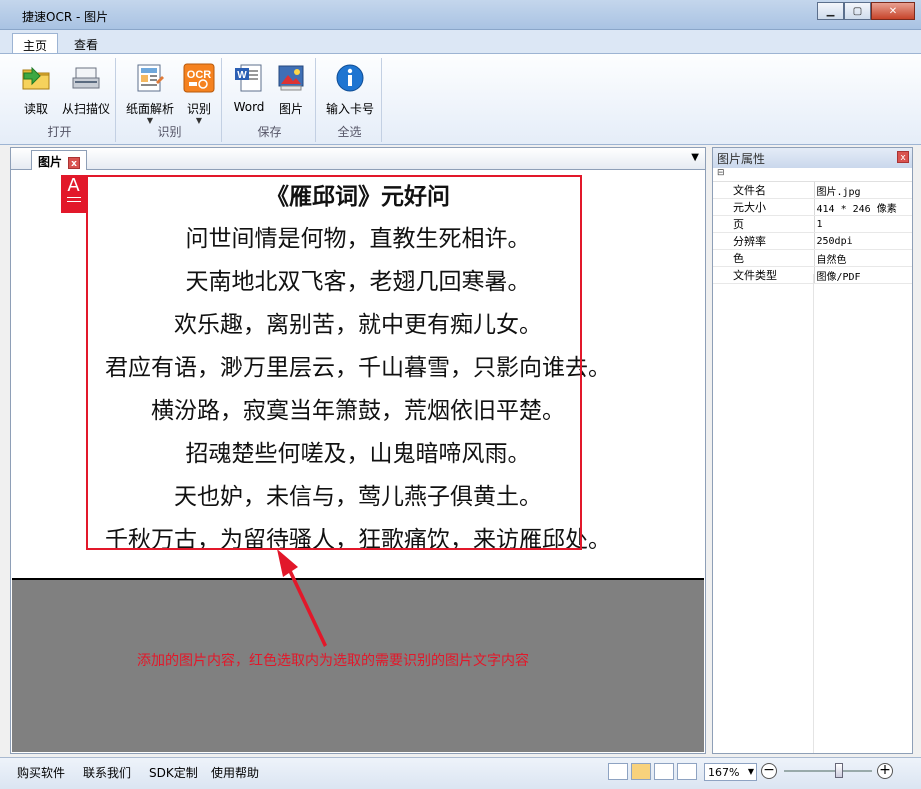 The width and height of the screenshot is (921, 789). What do you see at coordinates (235, 772) in the screenshot?
I see `help-link: 使用帮助` at bounding box center [235, 772].